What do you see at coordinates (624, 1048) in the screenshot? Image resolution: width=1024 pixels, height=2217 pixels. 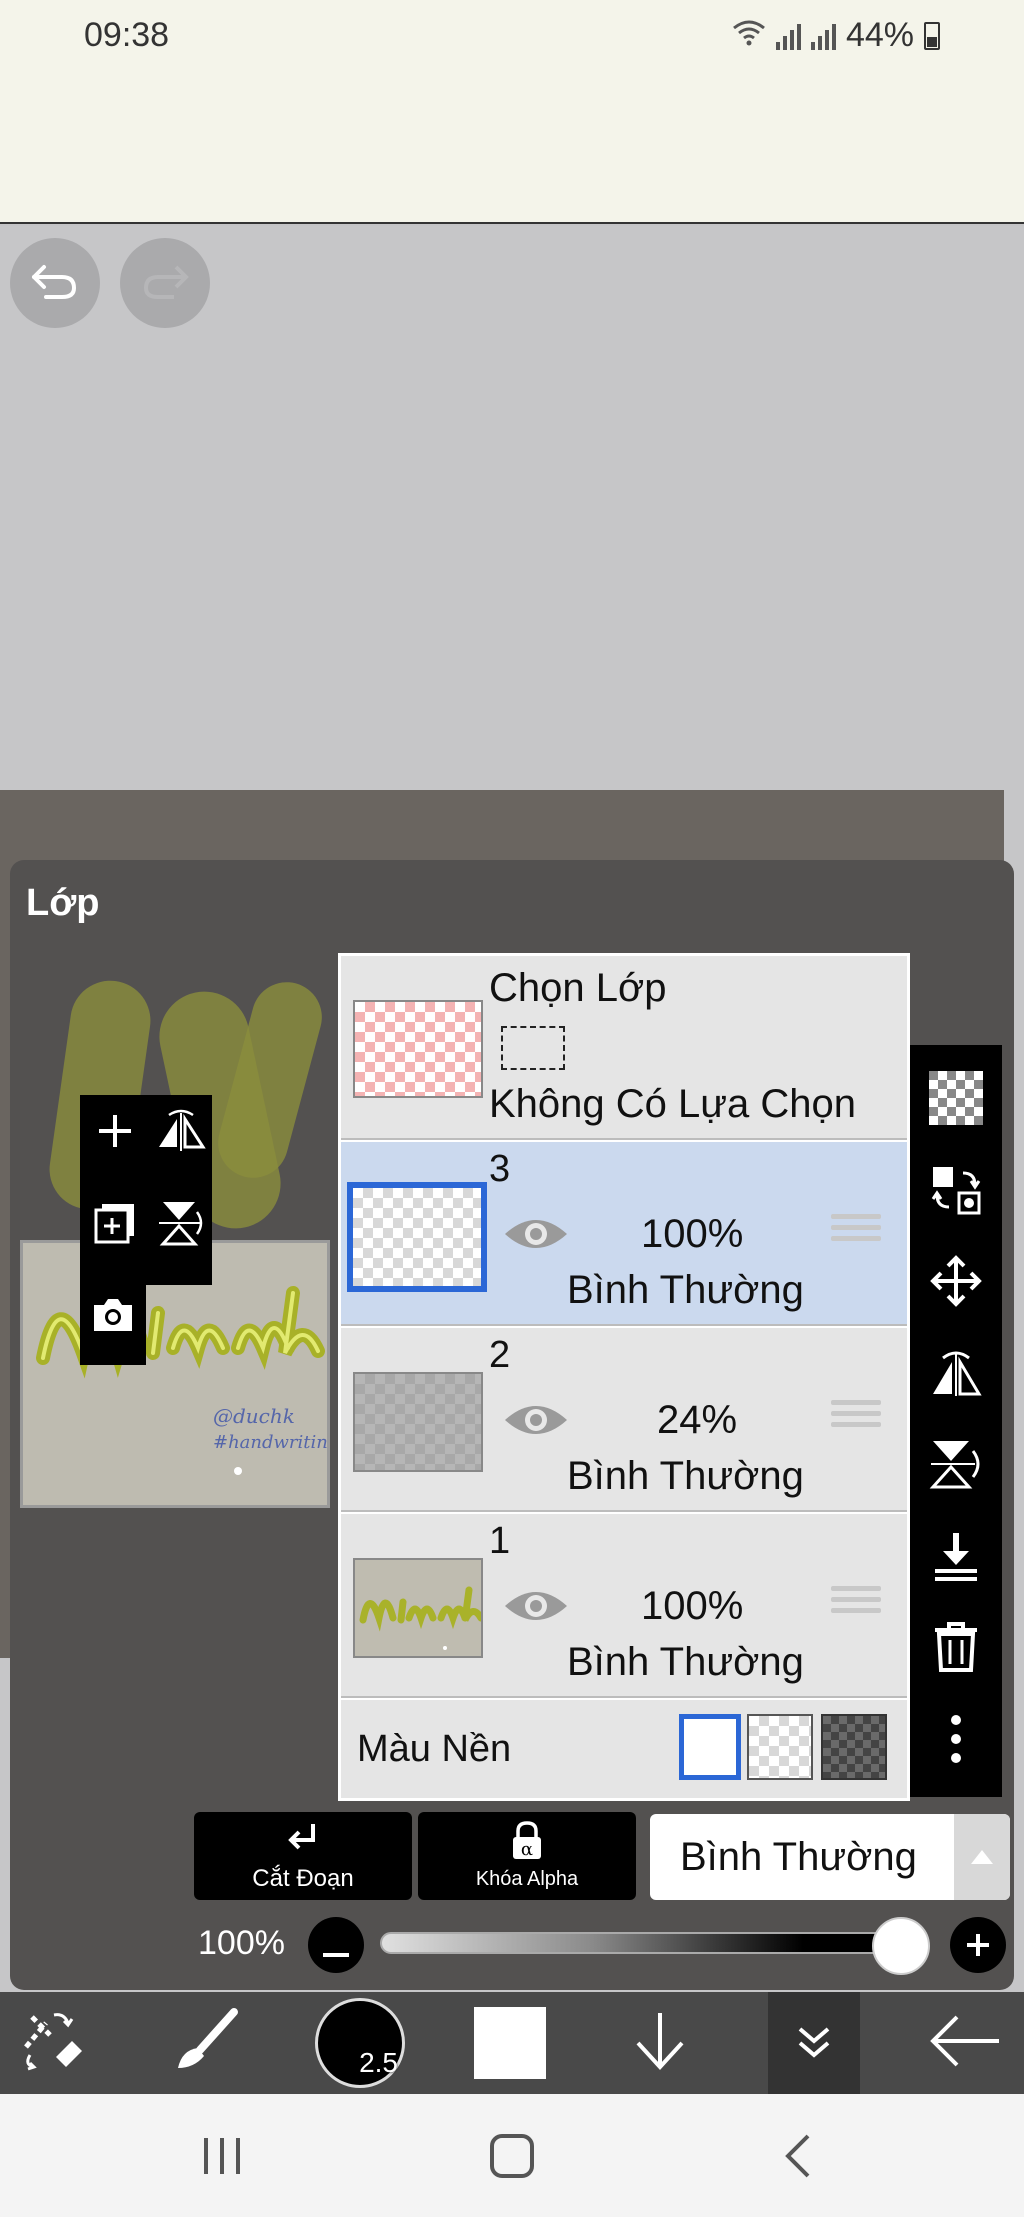 I see `selection-layer-row: Chọn Lớp Không Có Lựa Chọn` at bounding box center [624, 1048].